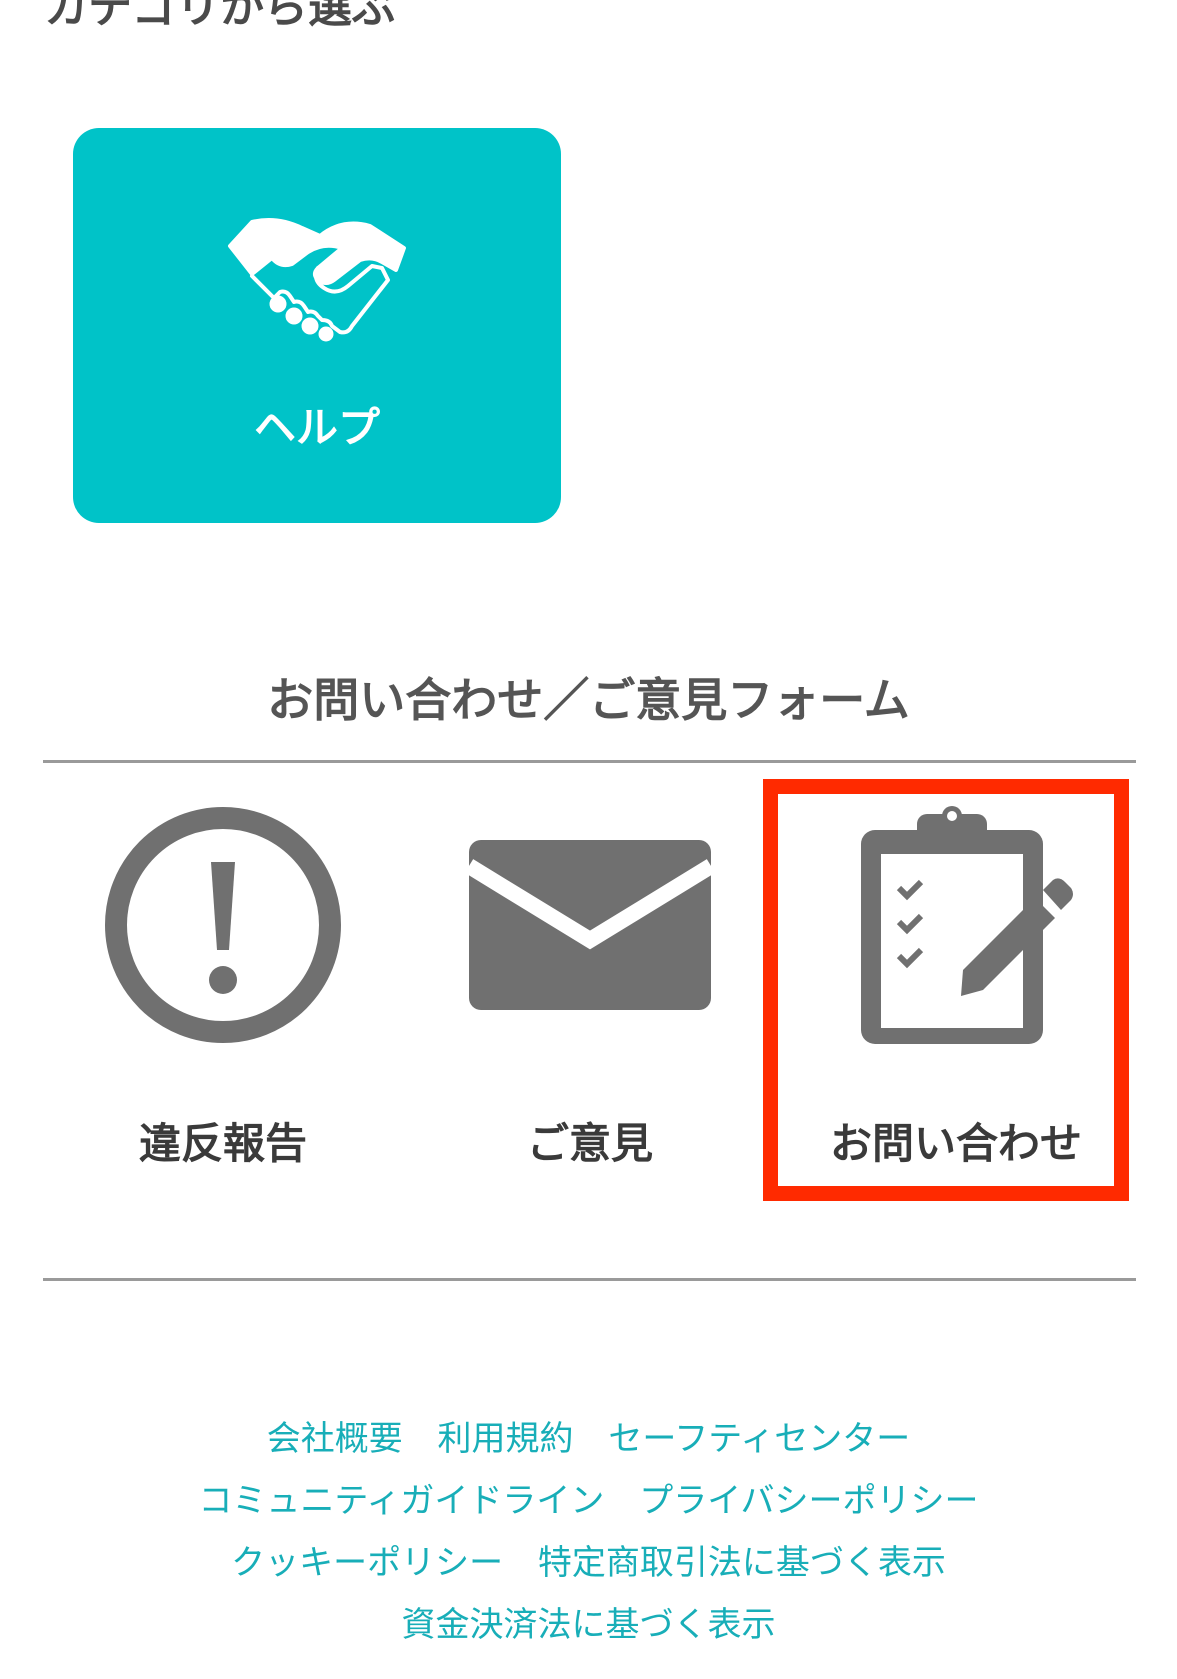  What do you see at coordinates (759, 1439) in the screenshot?
I see `footer-link-safety-center: セーフティセンター` at bounding box center [759, 1439].